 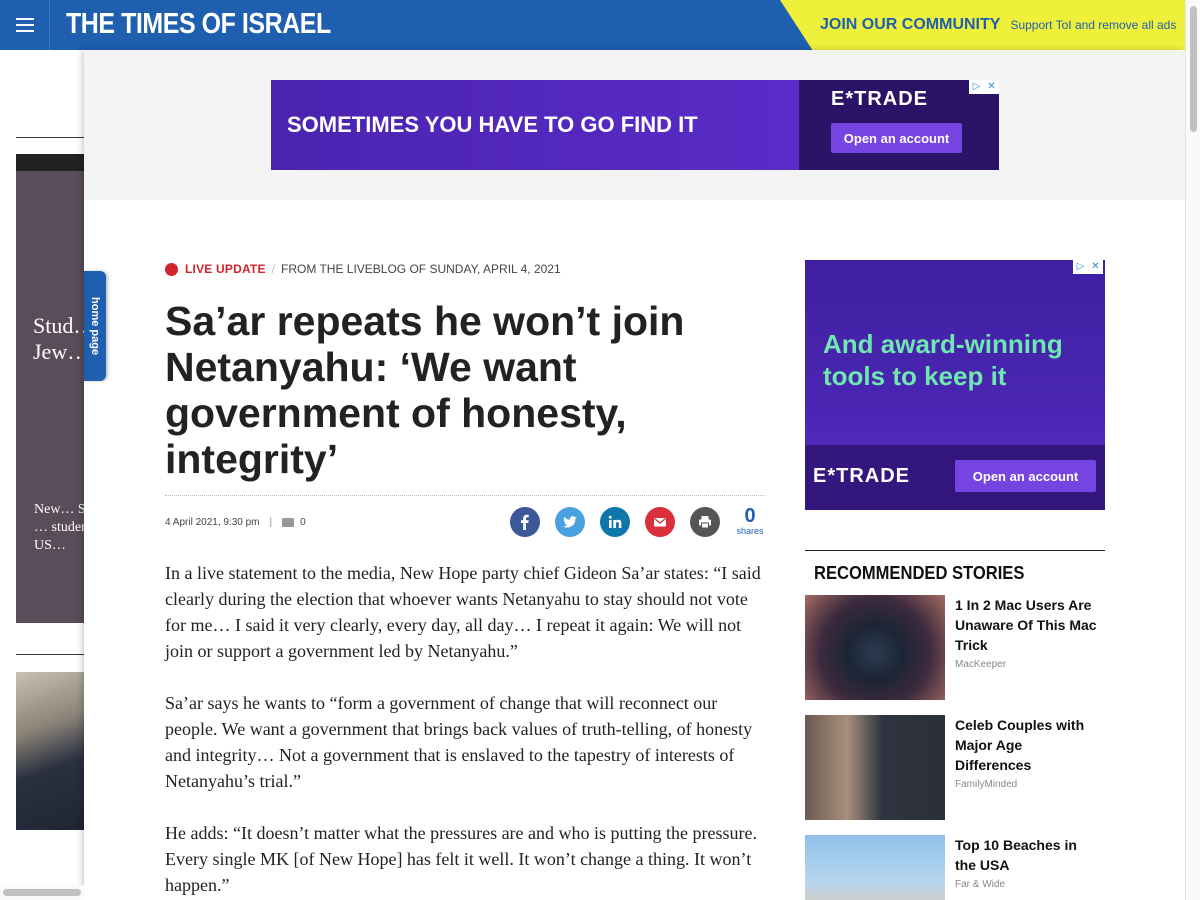 I want to click on recommended-stories-title: RECOMMENDED STORIES, so click(x=919, y=573).